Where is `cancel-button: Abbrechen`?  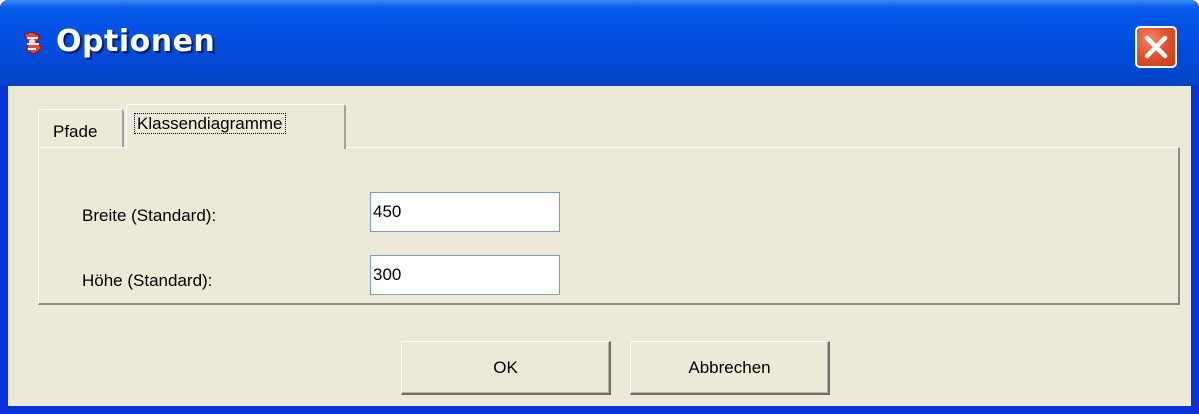 cancel-button: Abbrechen is located at coordinates (730, 368).